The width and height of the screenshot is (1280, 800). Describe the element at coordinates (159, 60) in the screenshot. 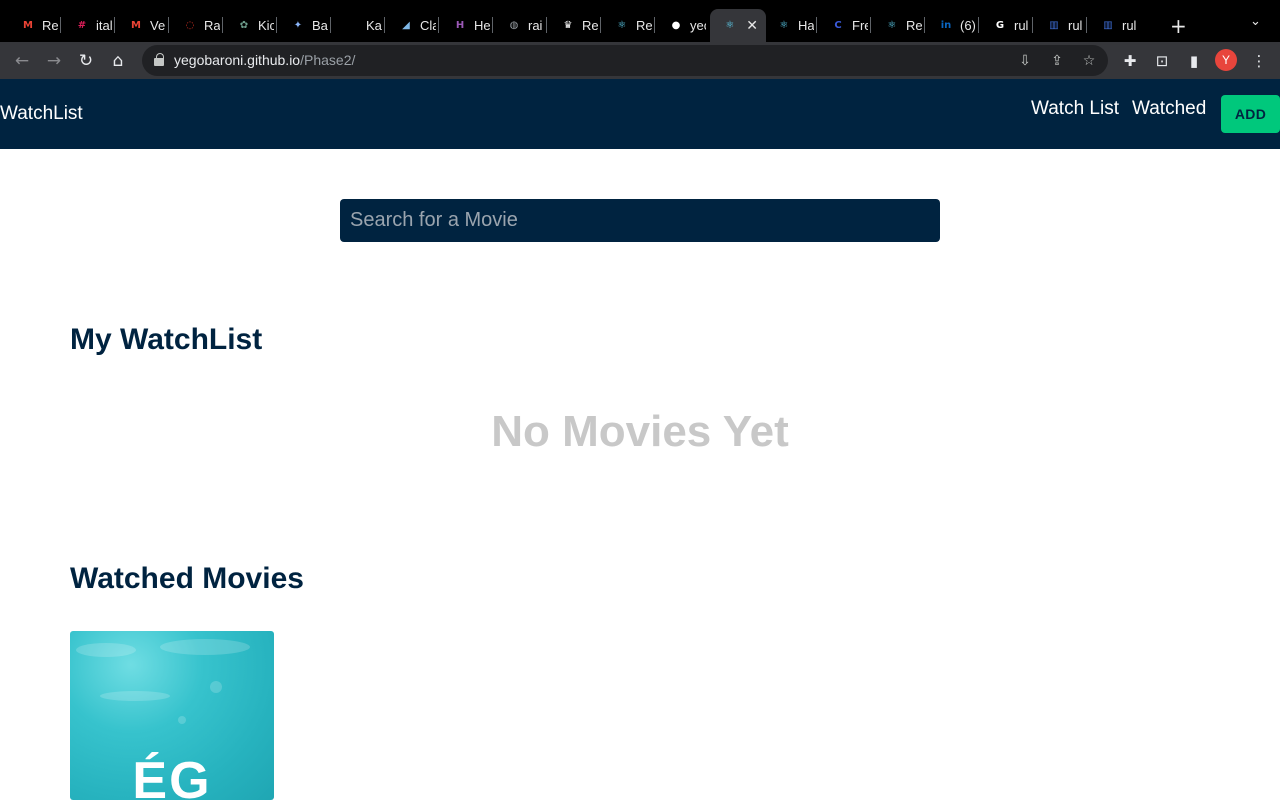

I see `lock-icon` at that location.